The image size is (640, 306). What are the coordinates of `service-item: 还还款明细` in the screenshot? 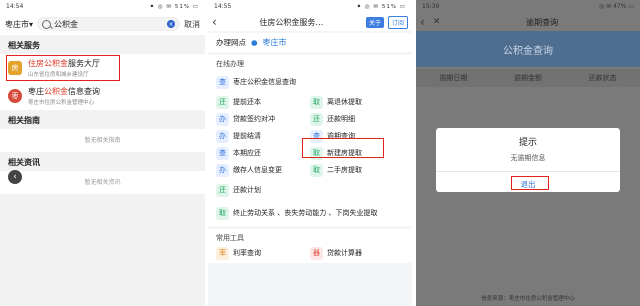 It's located at (357, 119).